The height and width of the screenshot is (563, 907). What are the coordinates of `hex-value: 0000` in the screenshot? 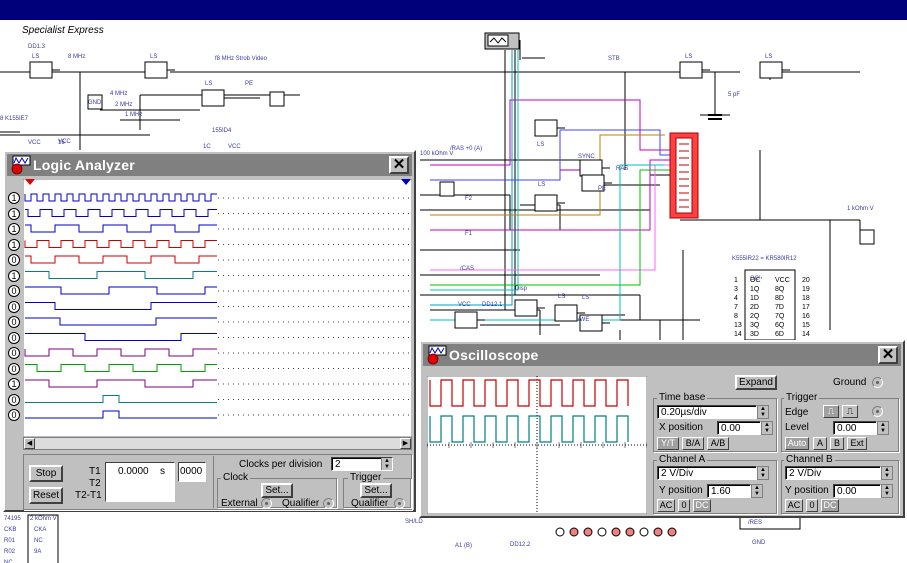 It's located at (191, 471).